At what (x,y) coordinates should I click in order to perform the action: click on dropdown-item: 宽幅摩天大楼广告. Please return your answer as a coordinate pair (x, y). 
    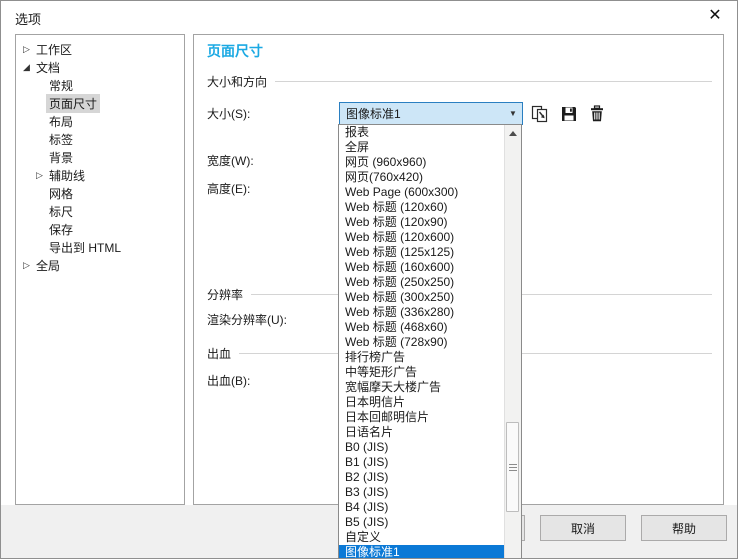
    Looking at the image, I should click on (421, 387).